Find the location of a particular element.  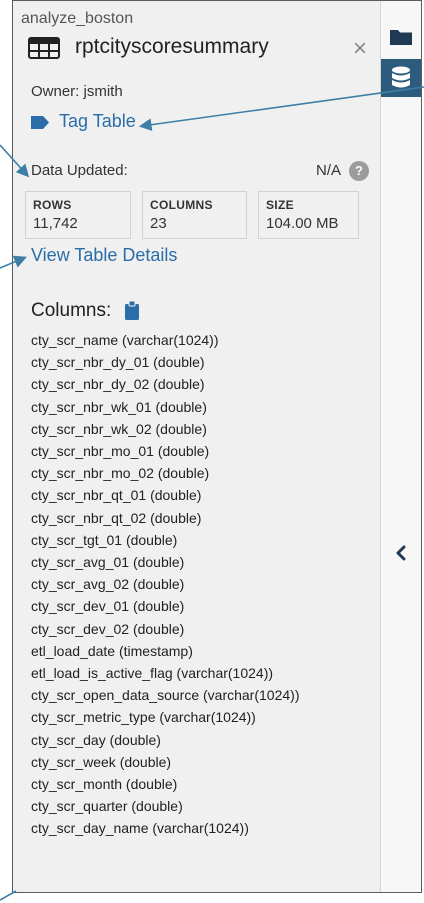

column-item: cty_scr_dev_01 (double) is located at coordinates (108, 606).